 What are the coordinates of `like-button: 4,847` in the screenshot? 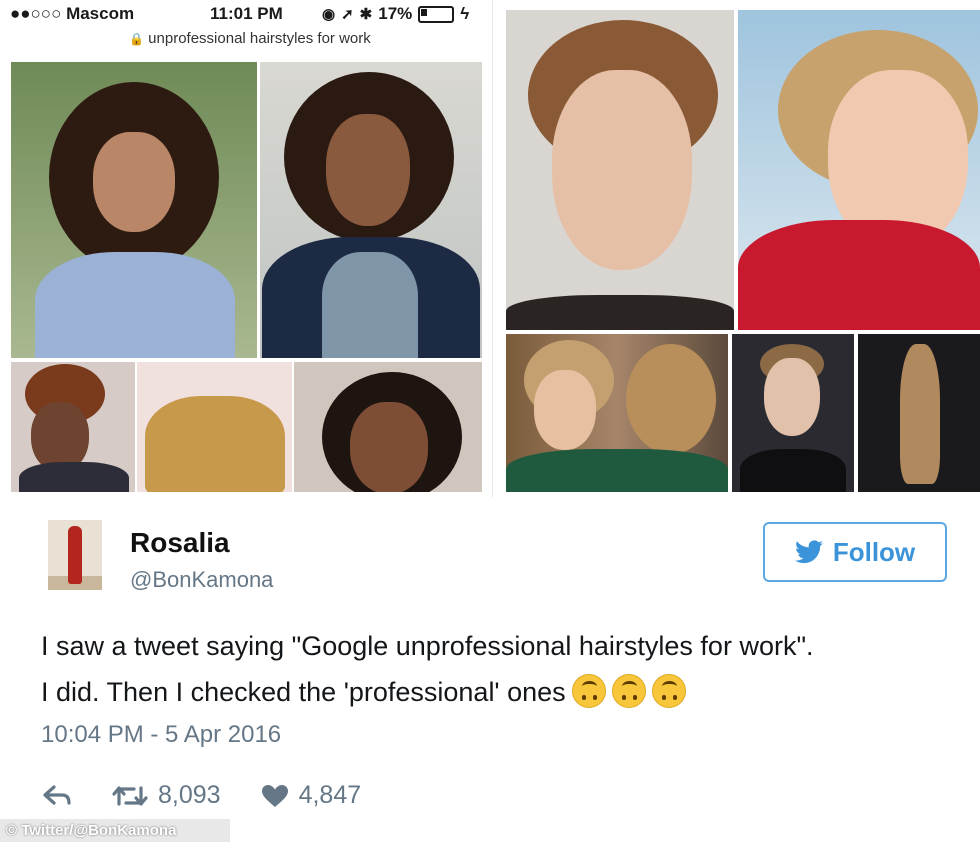 It's located at (311, 795).